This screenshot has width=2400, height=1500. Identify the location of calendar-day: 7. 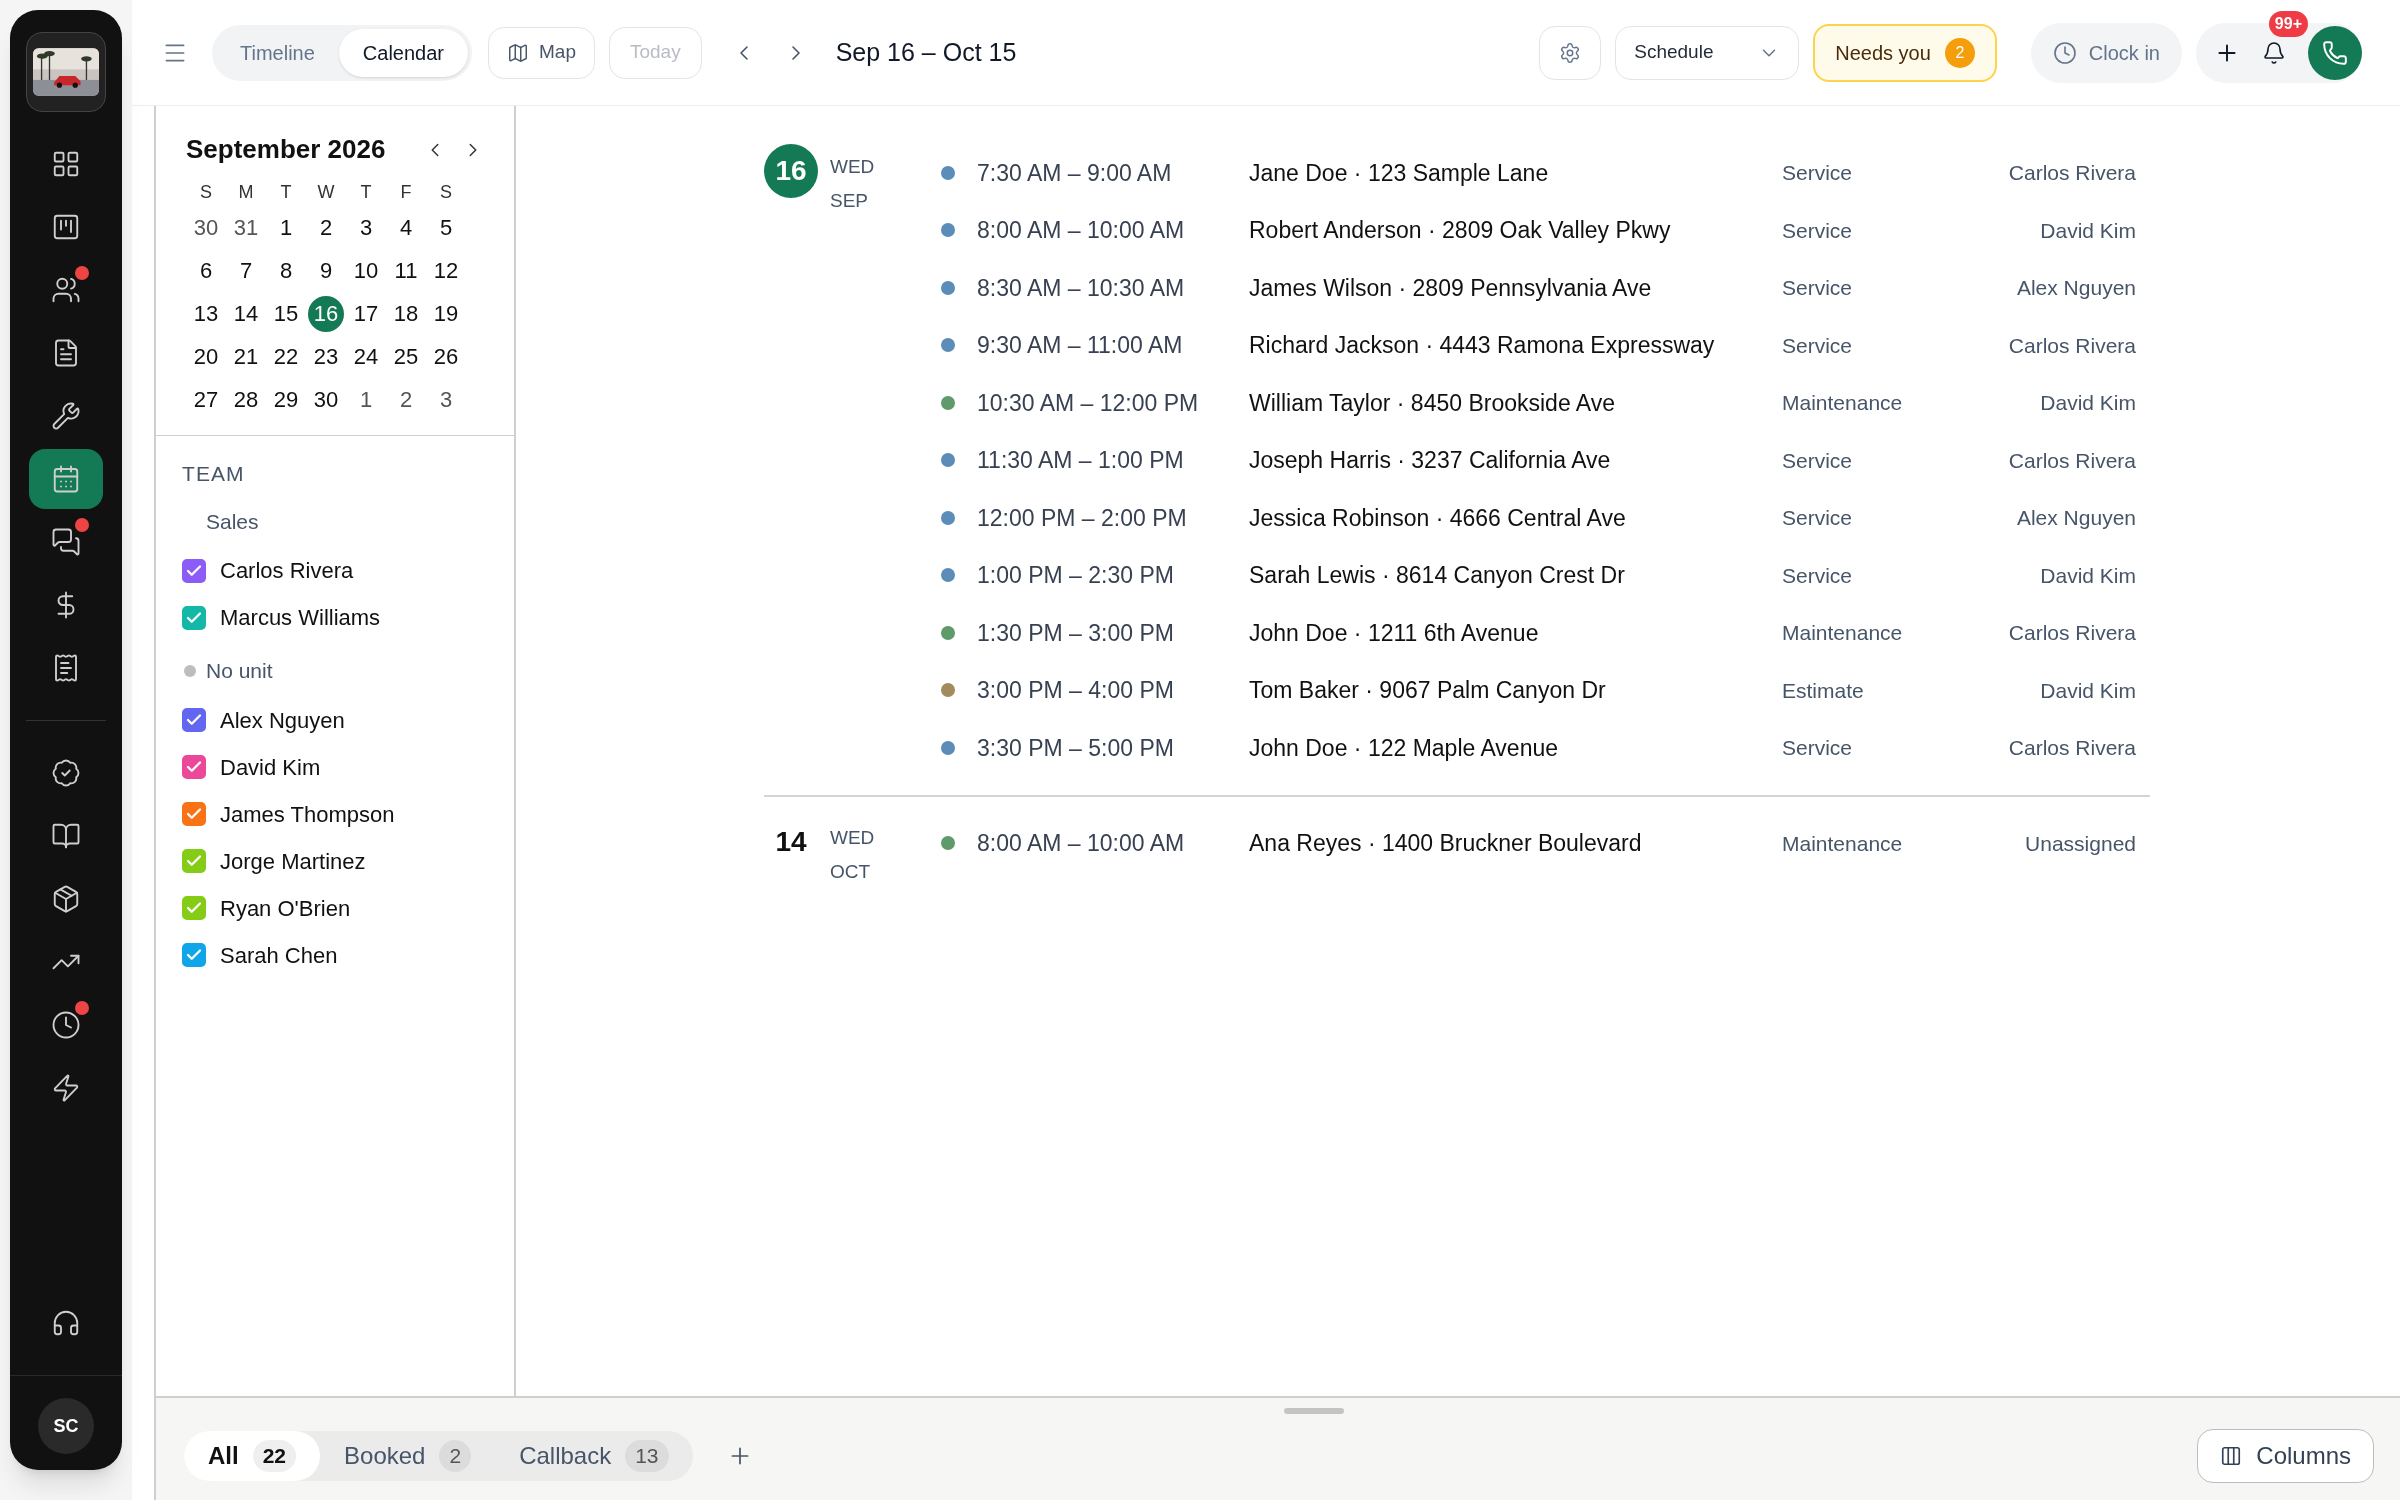
(246, 270).